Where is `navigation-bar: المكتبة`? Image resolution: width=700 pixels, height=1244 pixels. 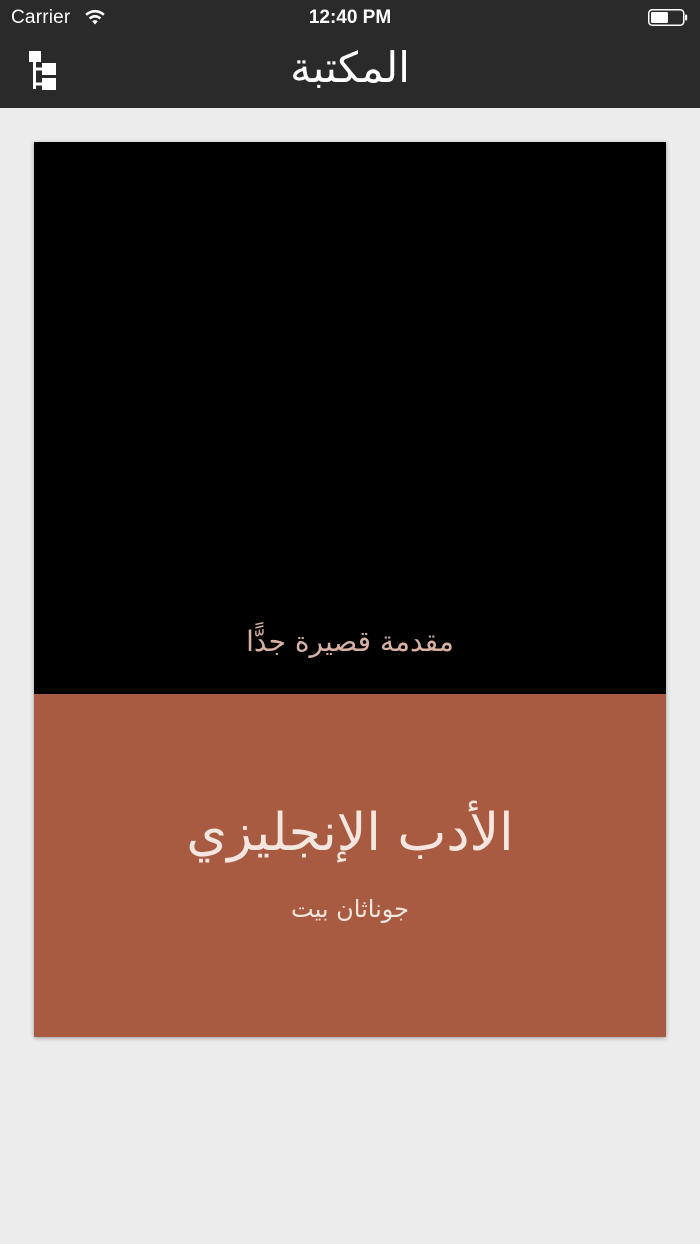 navigation-bar: المكتبة is located at coordinates (350, 72).